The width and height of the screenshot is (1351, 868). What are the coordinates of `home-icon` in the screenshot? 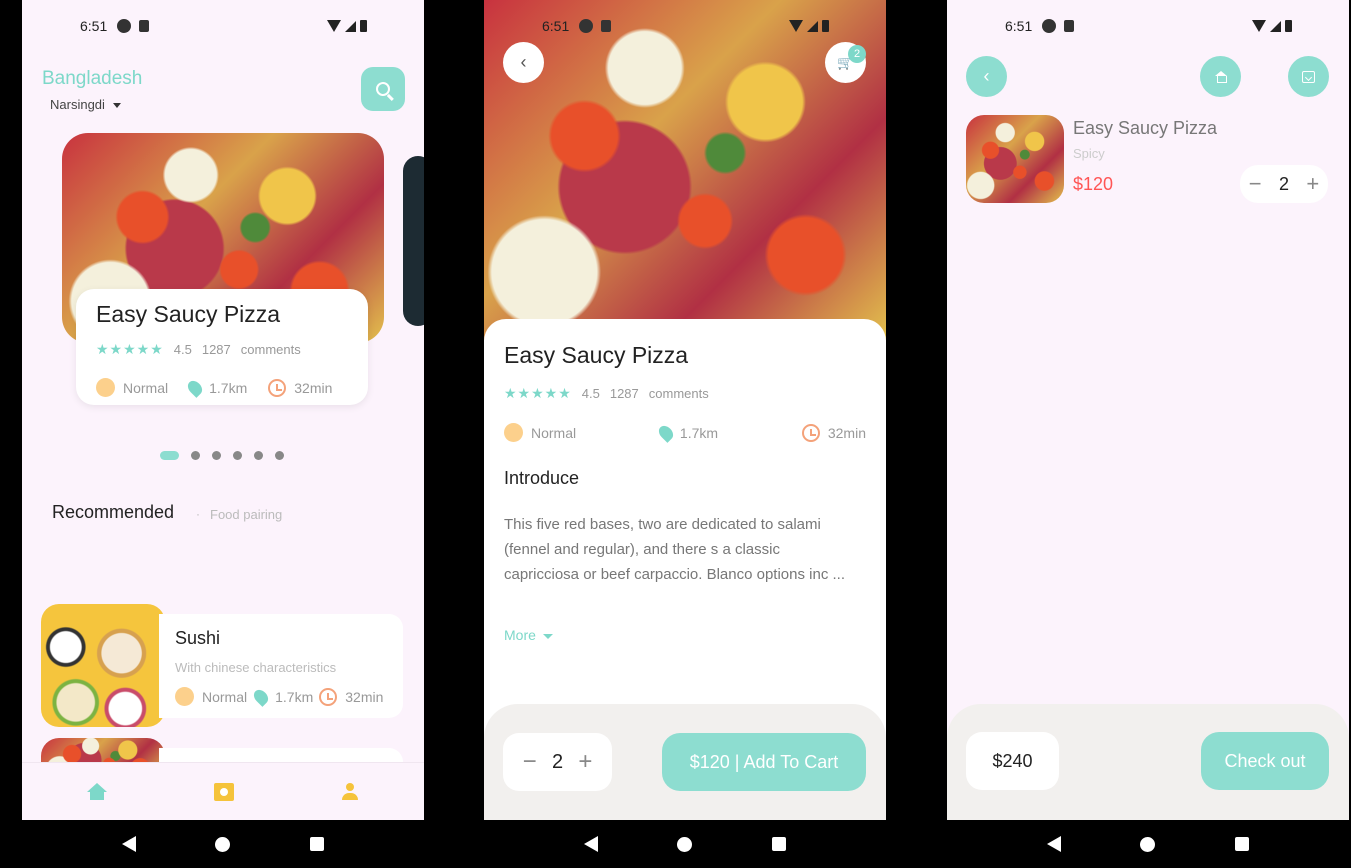 It's located at (1220, 77).